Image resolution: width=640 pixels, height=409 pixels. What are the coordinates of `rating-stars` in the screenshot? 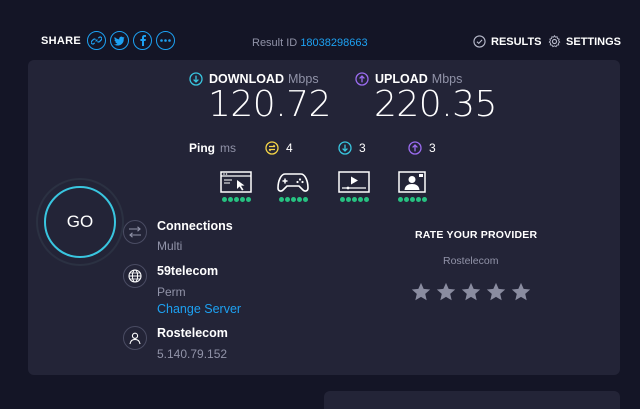 It's located at (472, 292).